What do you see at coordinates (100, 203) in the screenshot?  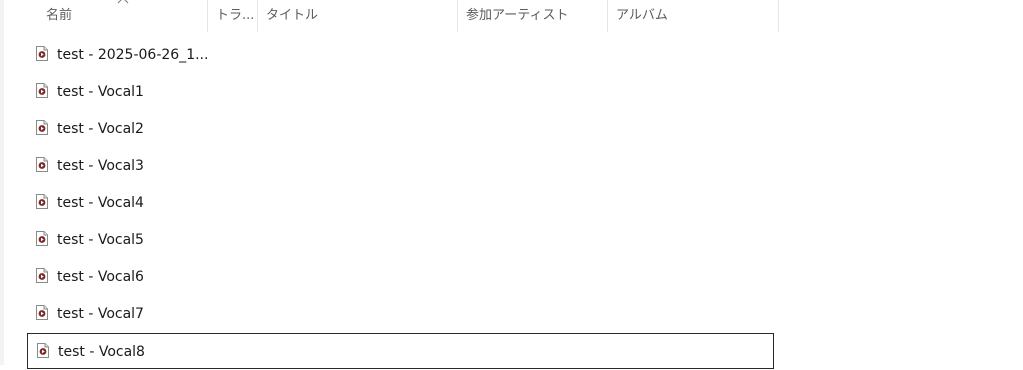 I see `file-name: test - Vocal4` at bounding box center [100, 203].